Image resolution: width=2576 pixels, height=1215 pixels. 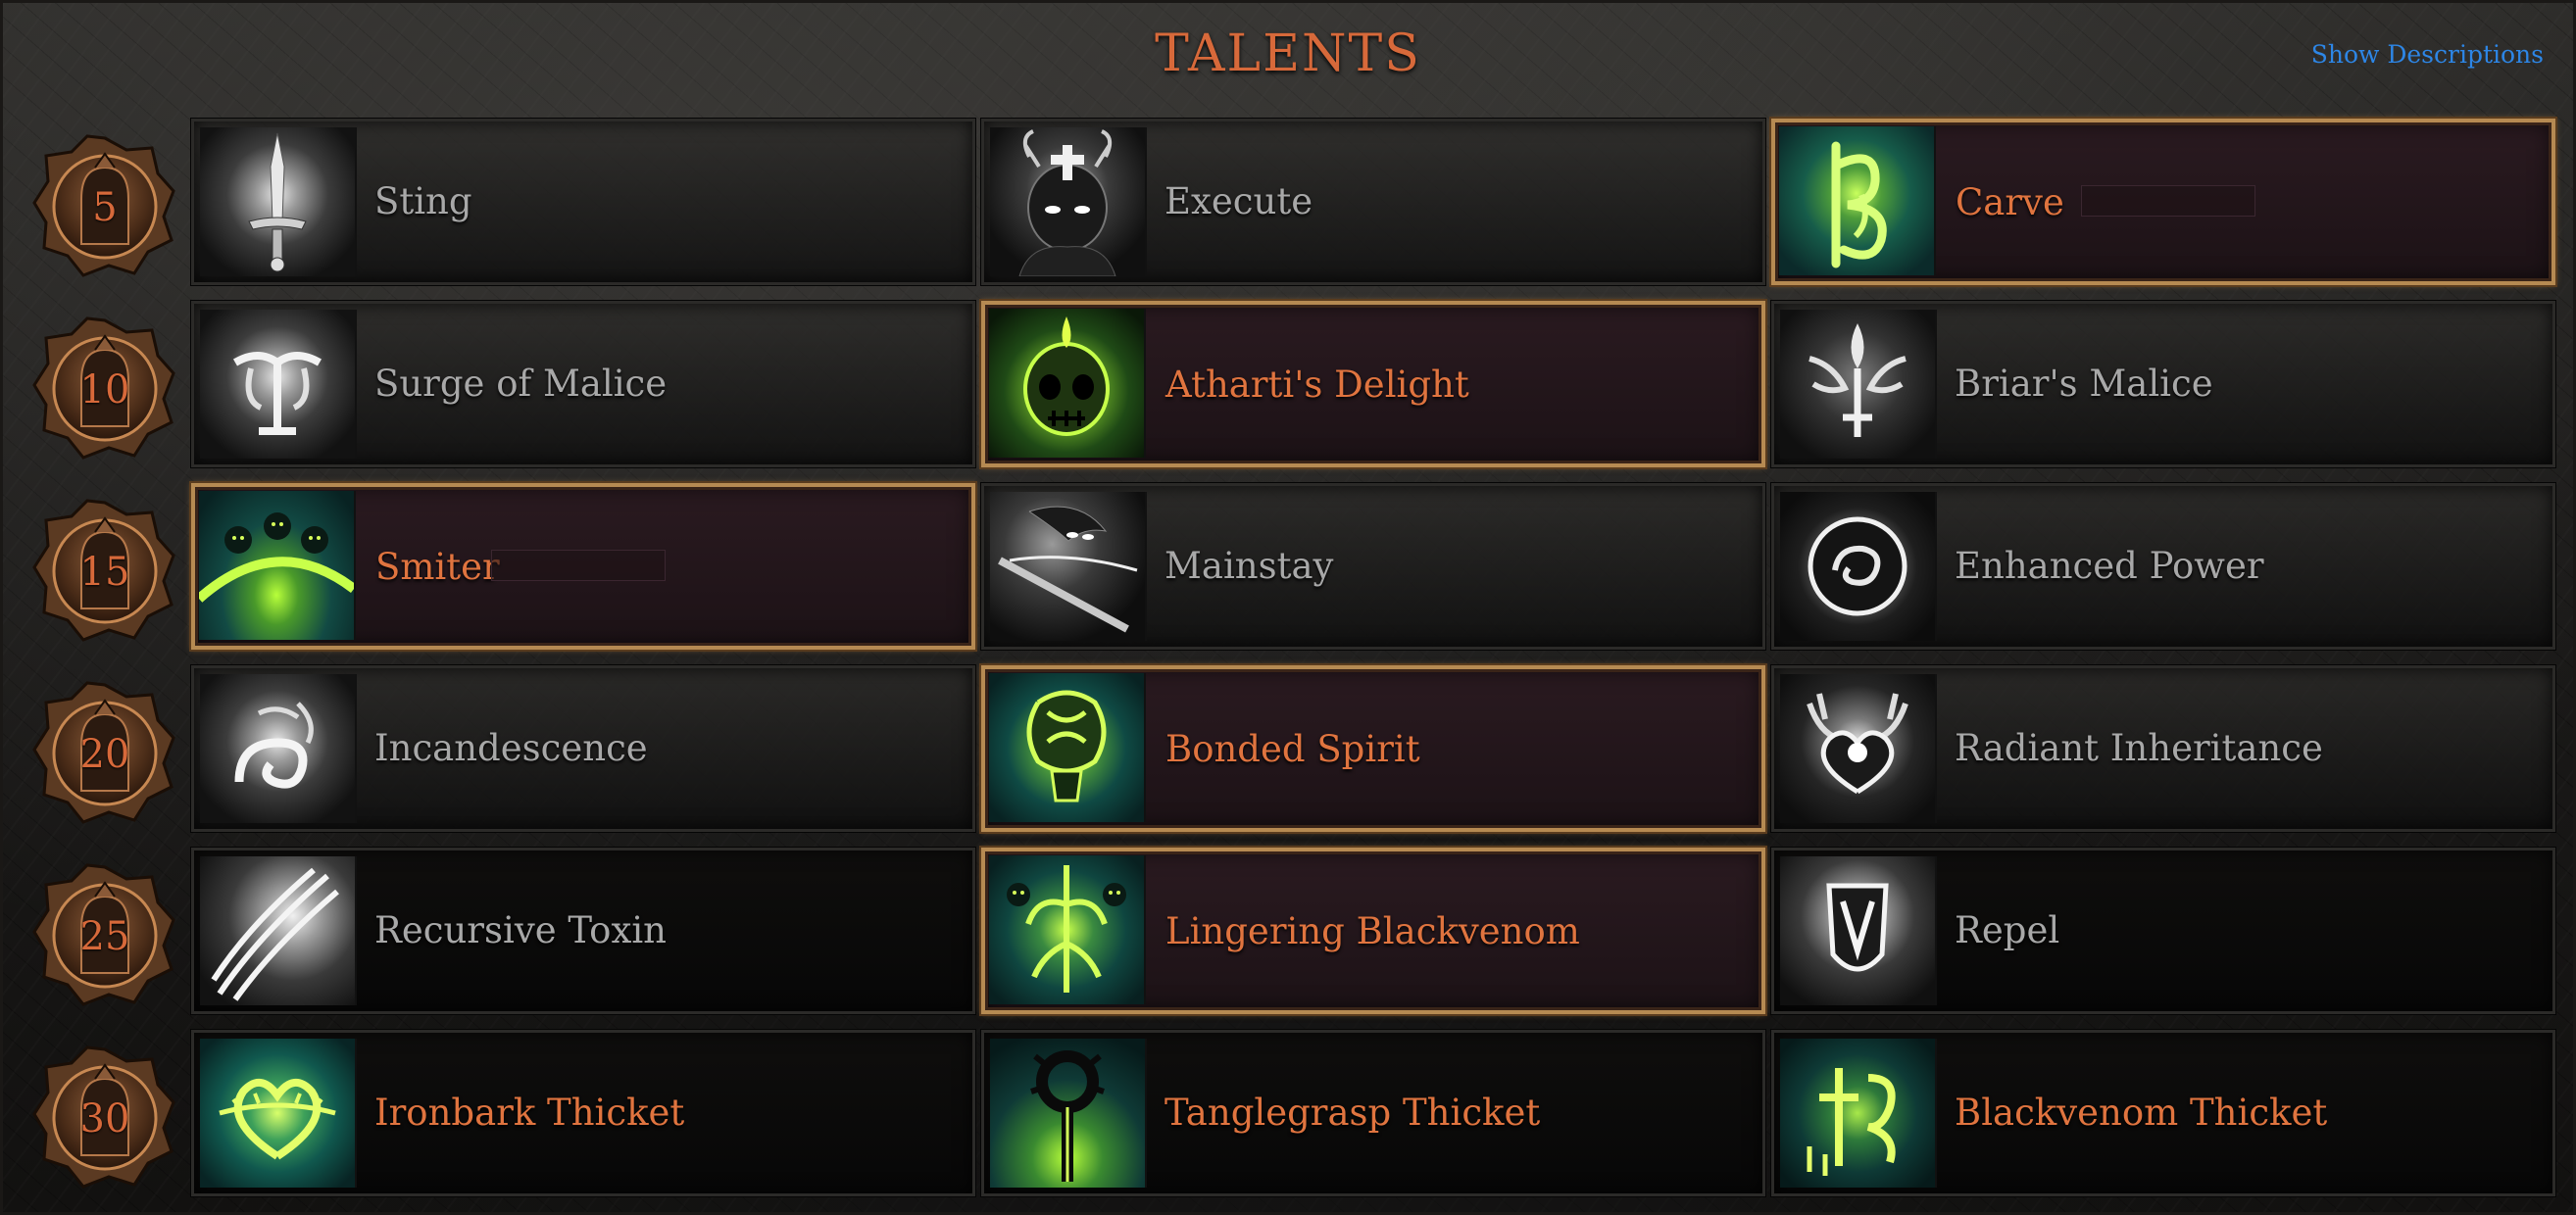 I want to click on talent-name: Briar's Malice, so click(x=2084, y=384).